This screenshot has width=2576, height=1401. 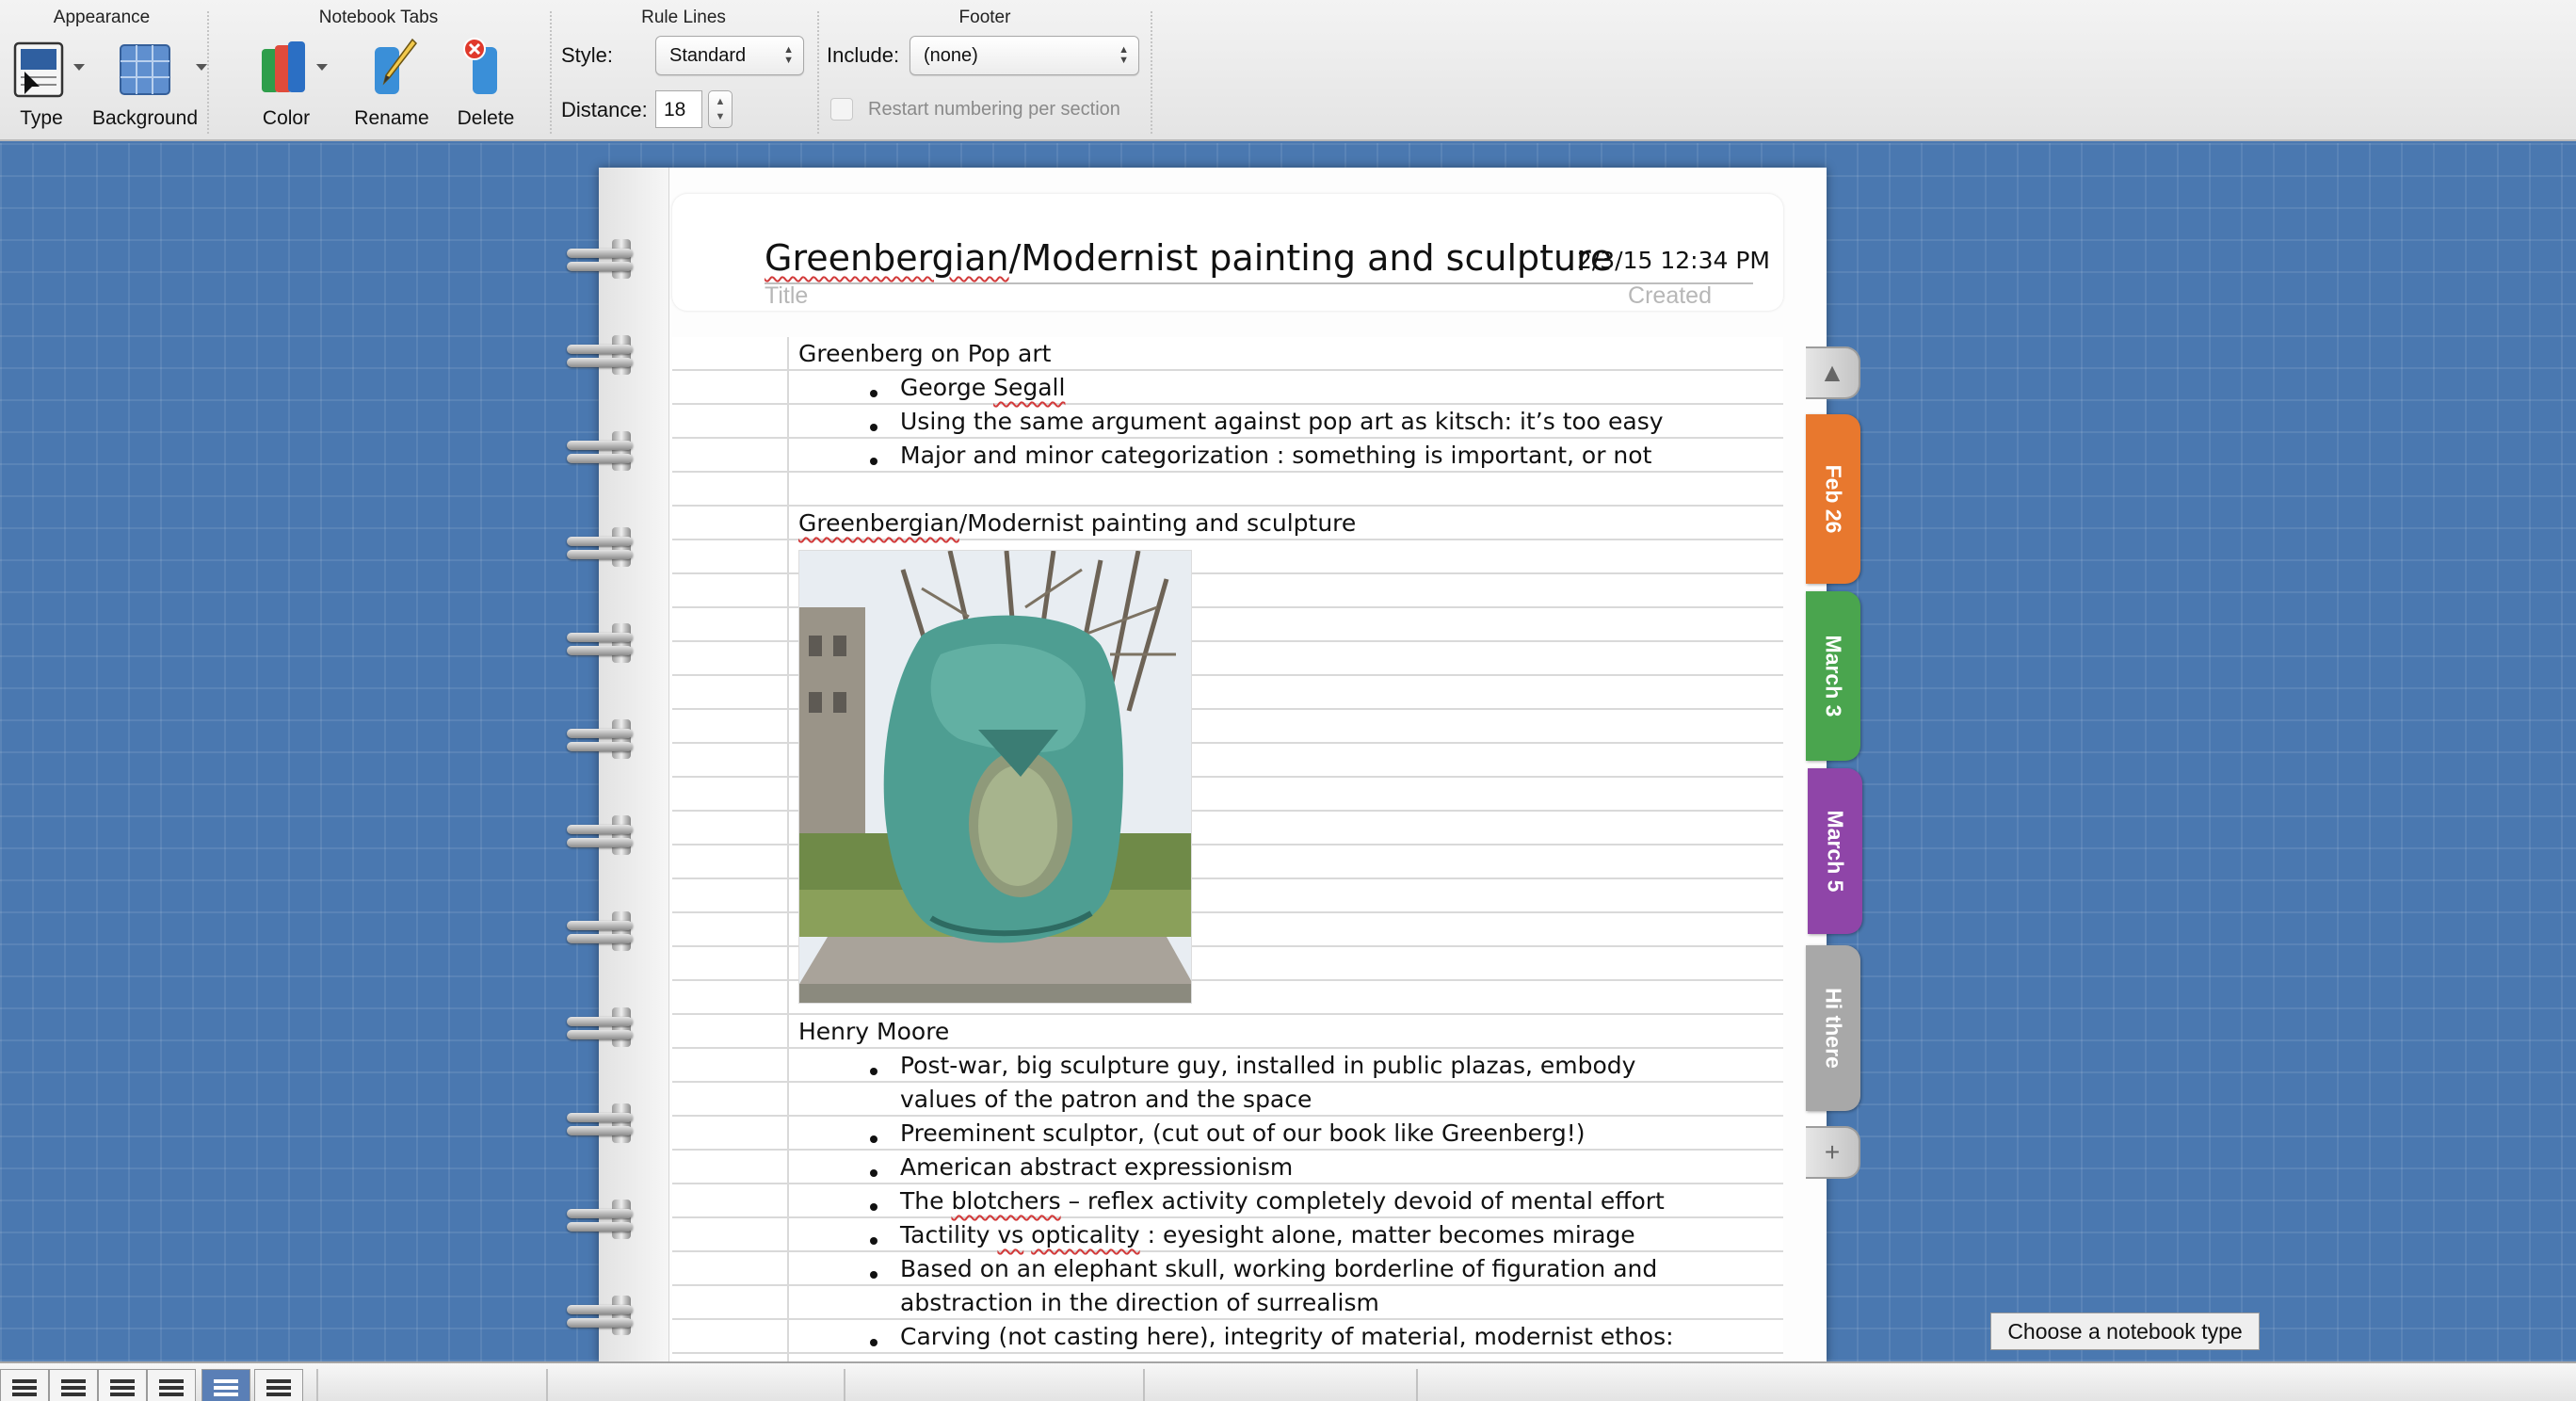 What do you see at coordinates (983, 387) in the screenshot?
I see `bullet-segall: George Segall` at bounding box center [983, 387].